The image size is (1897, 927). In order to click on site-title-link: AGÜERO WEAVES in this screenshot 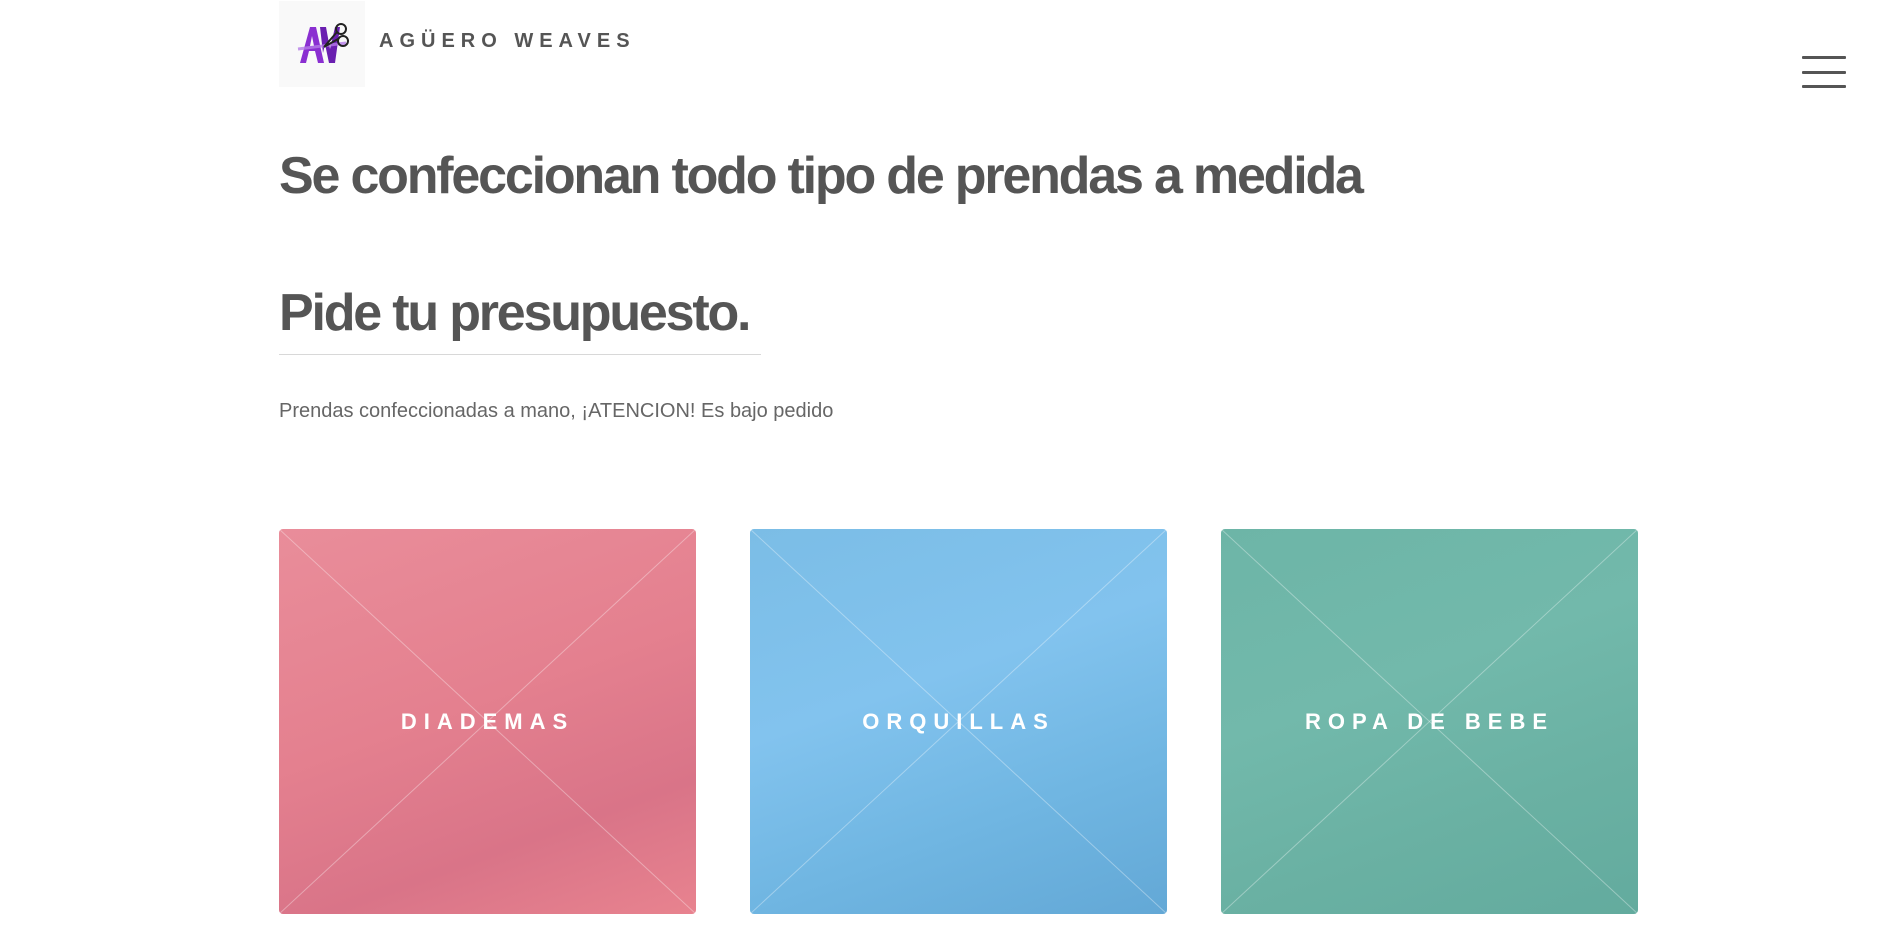, I will do `click(507, 41)`.